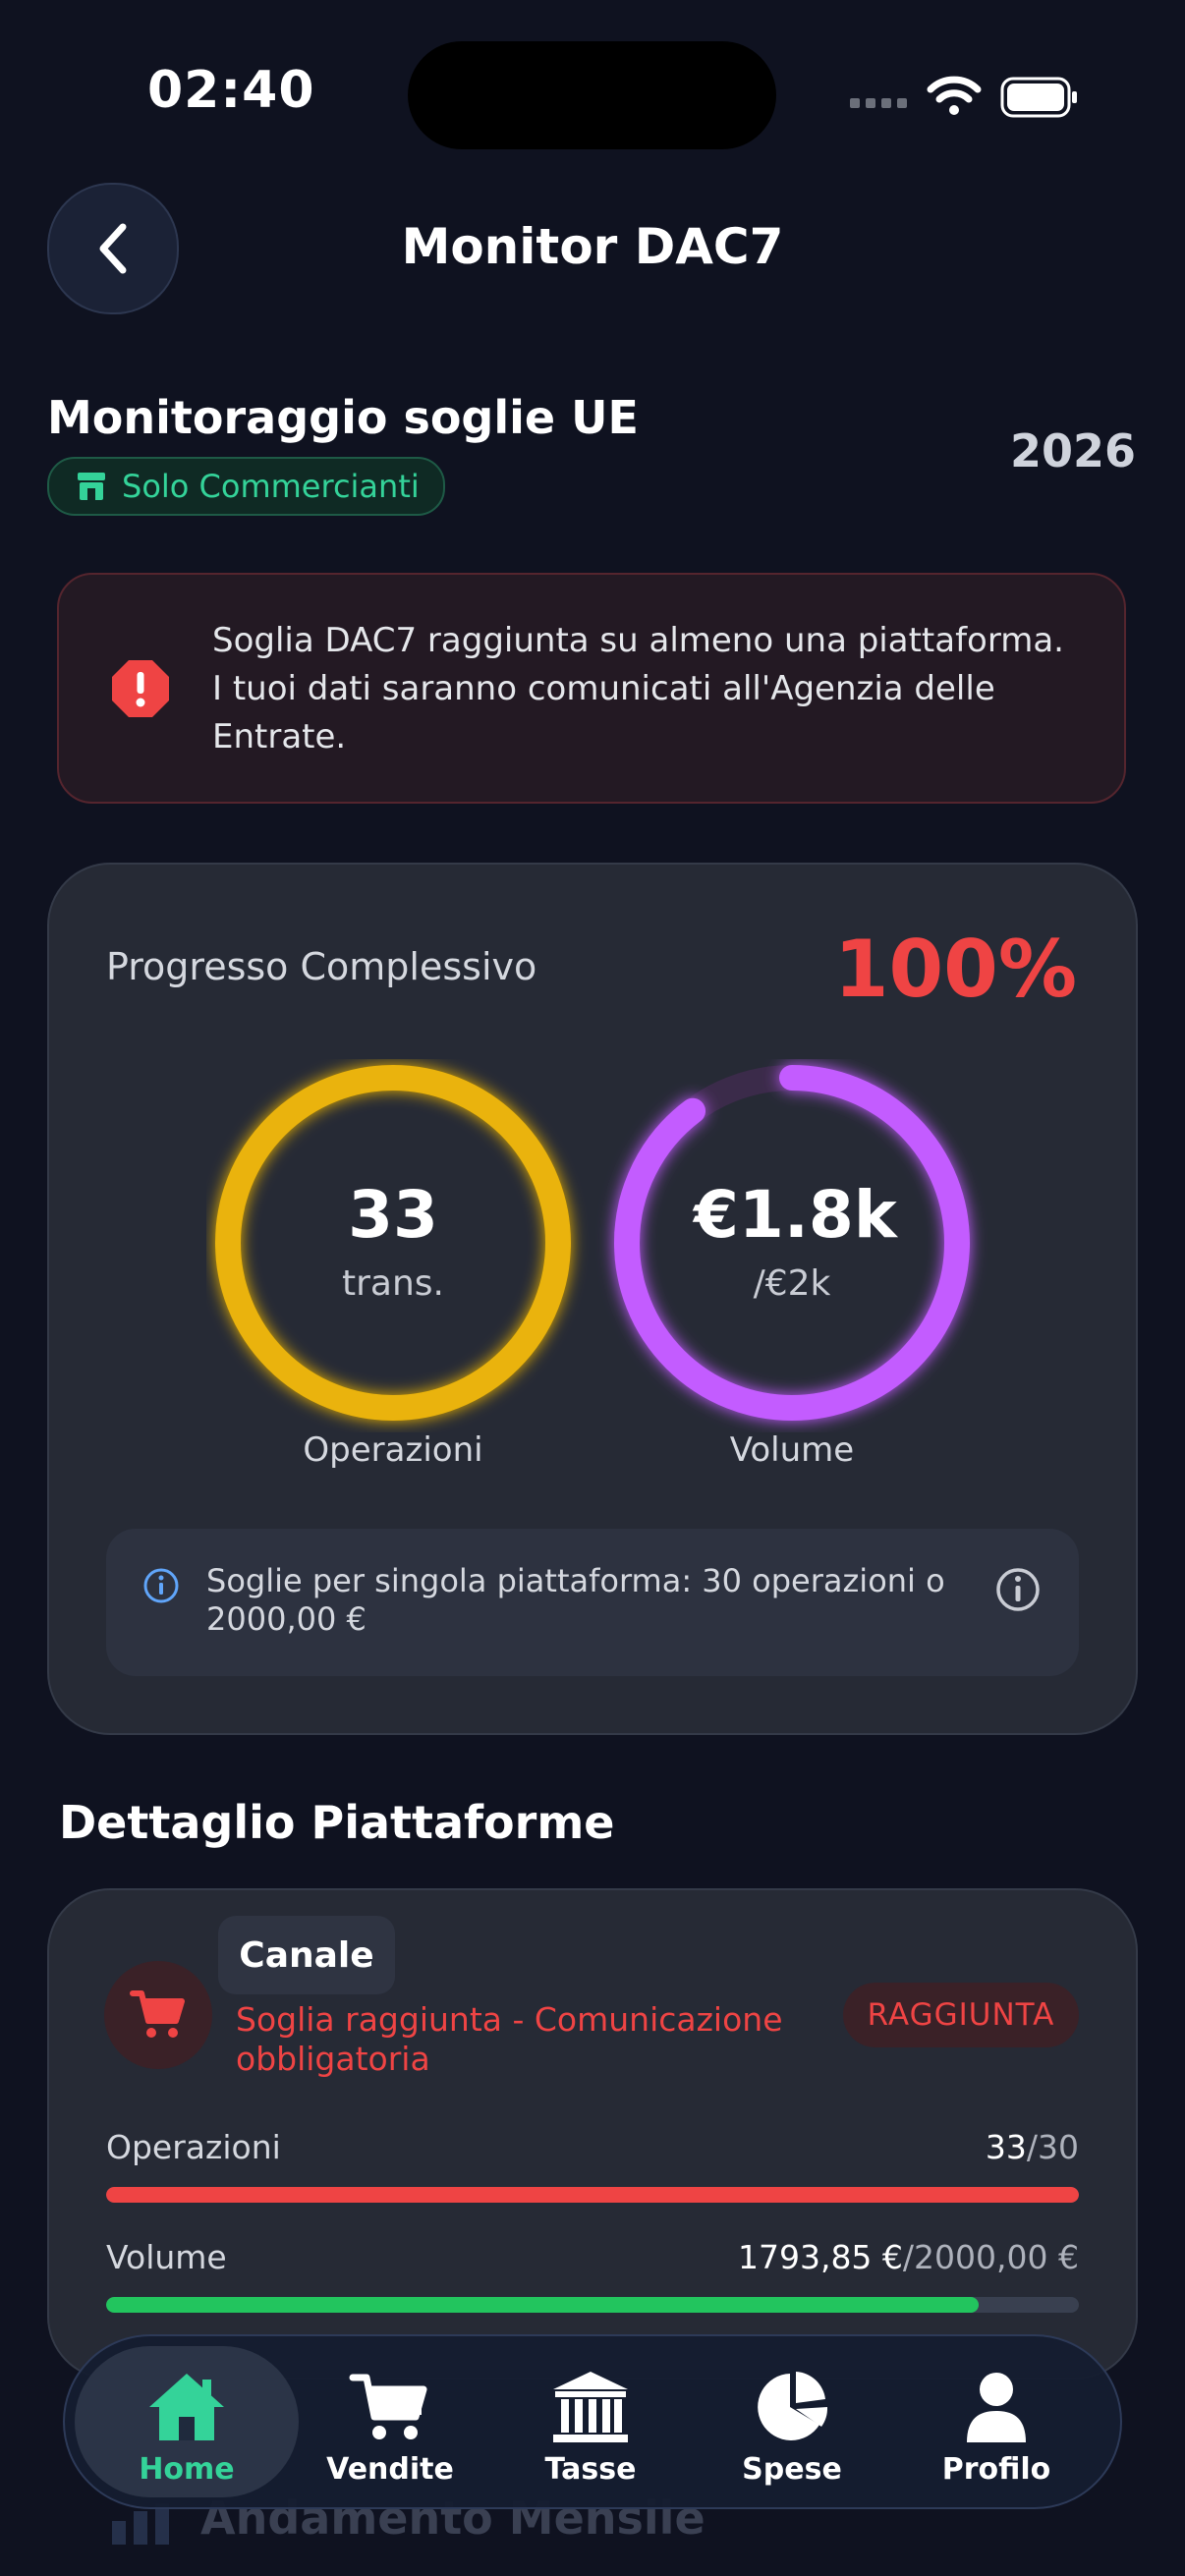 The height and width of the screenshot is (2576, 1185). Describe the element at coordinates (140, 688) in the screenshot. I see `alert-octagon-icon` at that location.